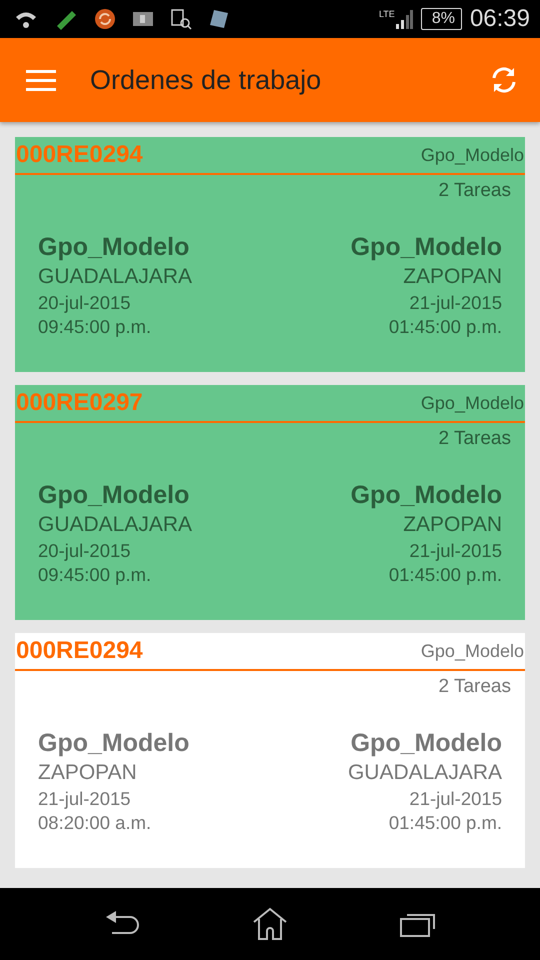 This screenshot has height=960, width=540. Describe the element at coordinates (85, 798) in the screenshot. I see `origin-date: 21-jul-2015` at that location.